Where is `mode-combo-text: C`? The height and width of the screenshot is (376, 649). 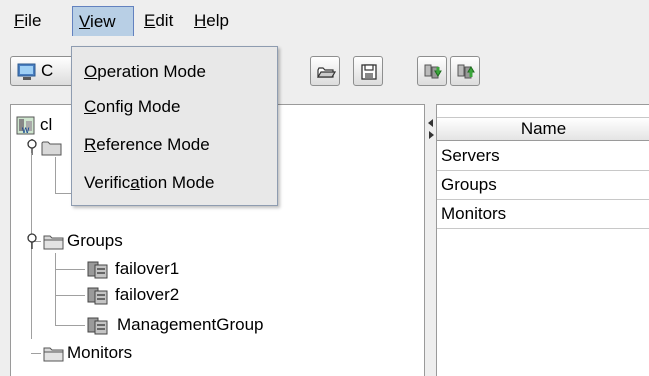
mode-combo-text: C is located at coordinates (47, 70).